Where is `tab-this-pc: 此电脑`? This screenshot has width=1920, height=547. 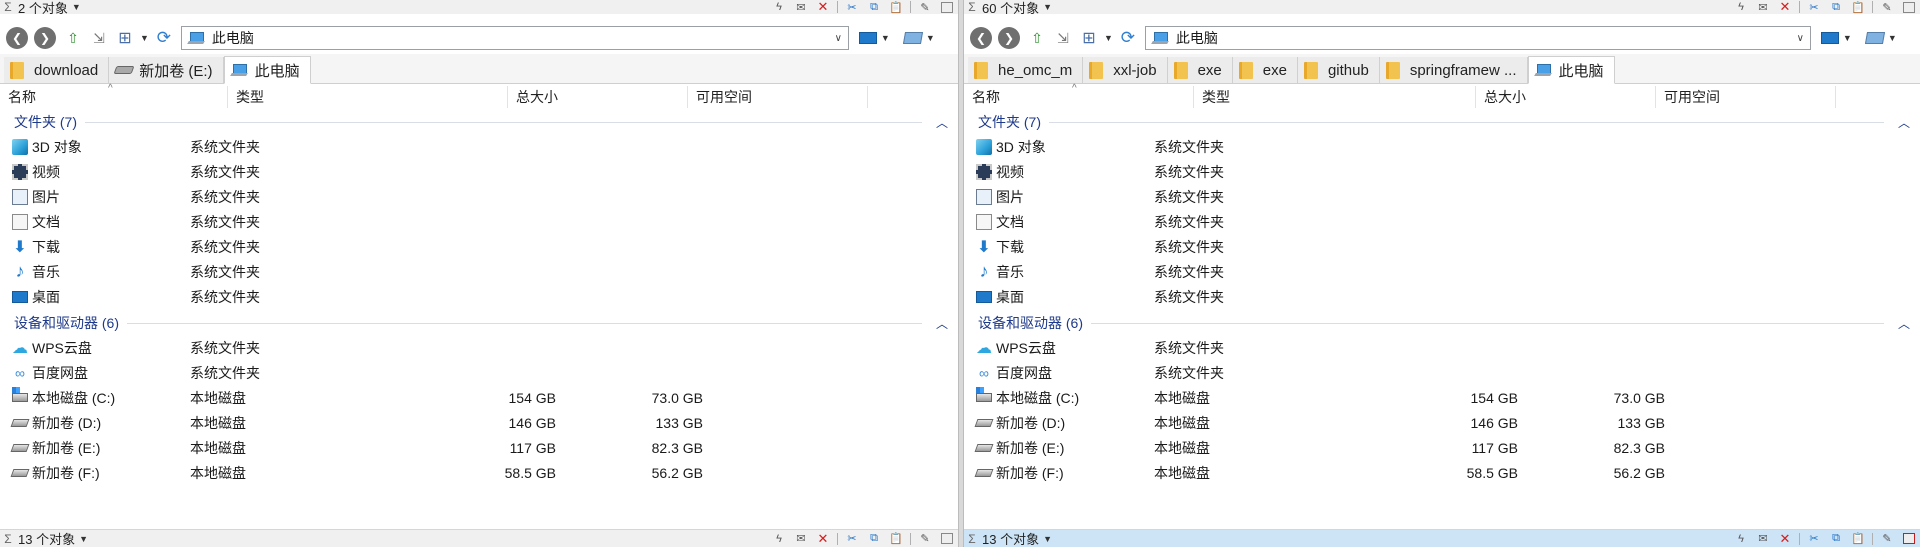
tab-this-pc: 此电脑 is located at coordinates (267, 70).